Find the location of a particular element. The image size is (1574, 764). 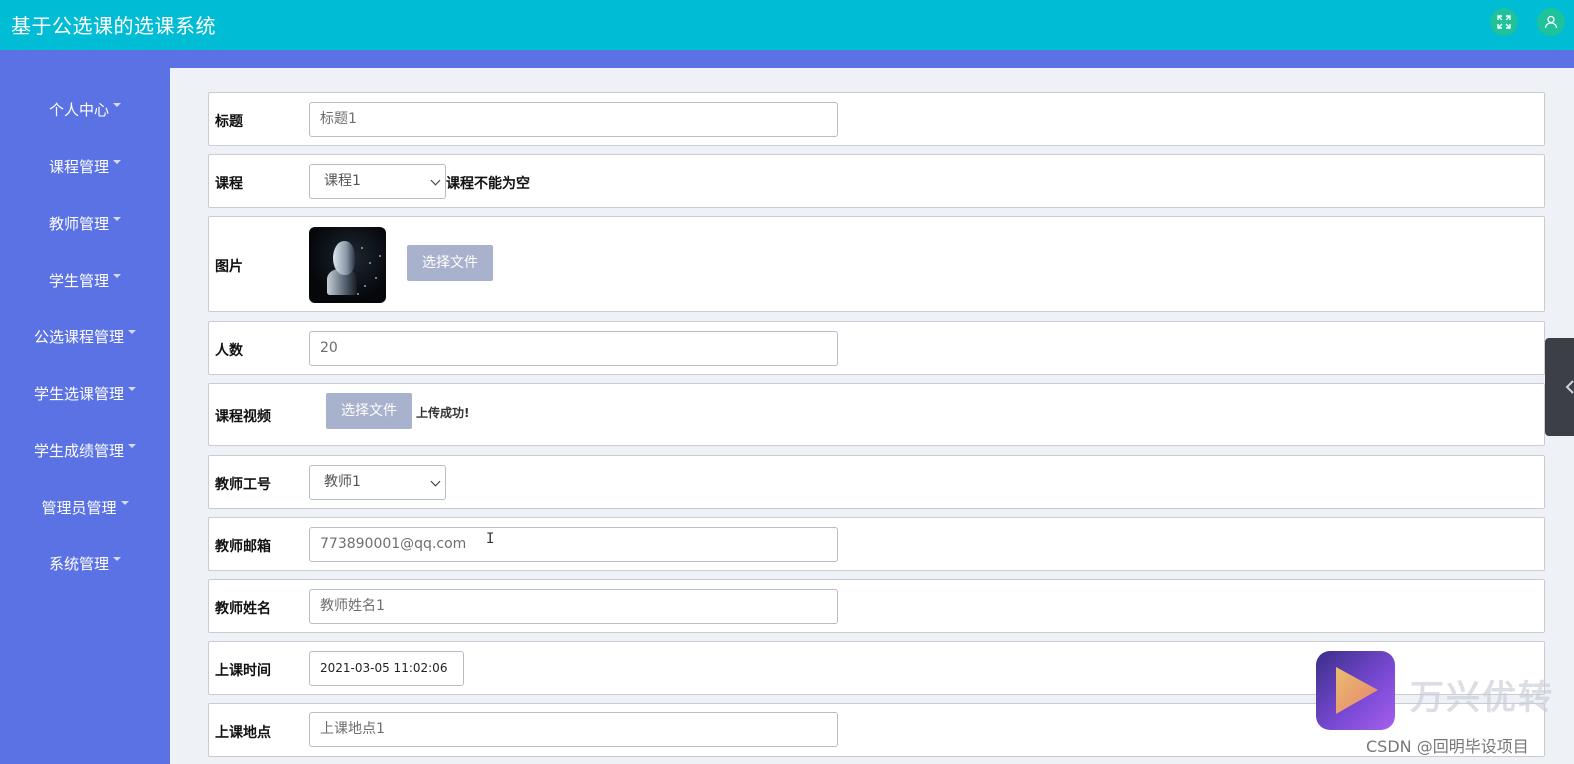

credit-text: CSDN @回明毕设项目 is located at coordinates (1447, 746).